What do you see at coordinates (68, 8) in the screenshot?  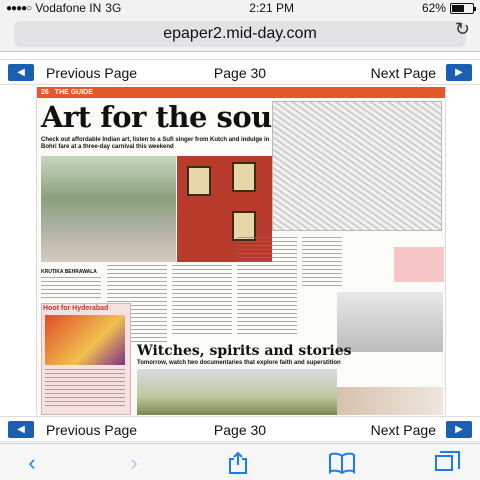 I see `carrier-label: Vodafone IN` at bounding box center [68, 8].